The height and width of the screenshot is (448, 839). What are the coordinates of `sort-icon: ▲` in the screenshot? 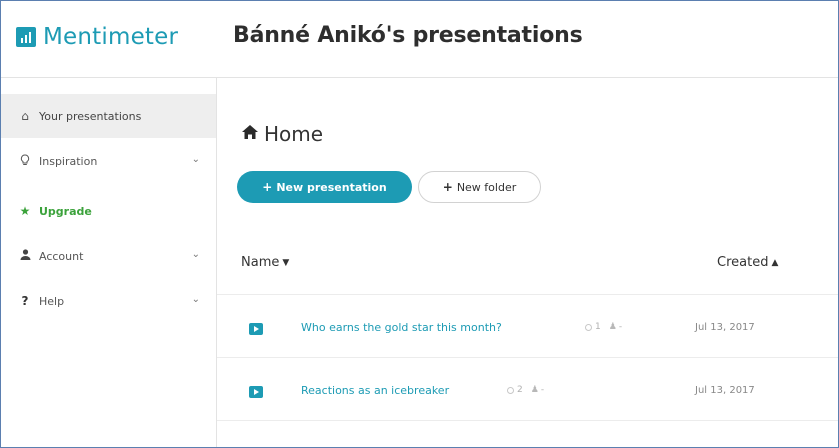 It's located at (775, 262).